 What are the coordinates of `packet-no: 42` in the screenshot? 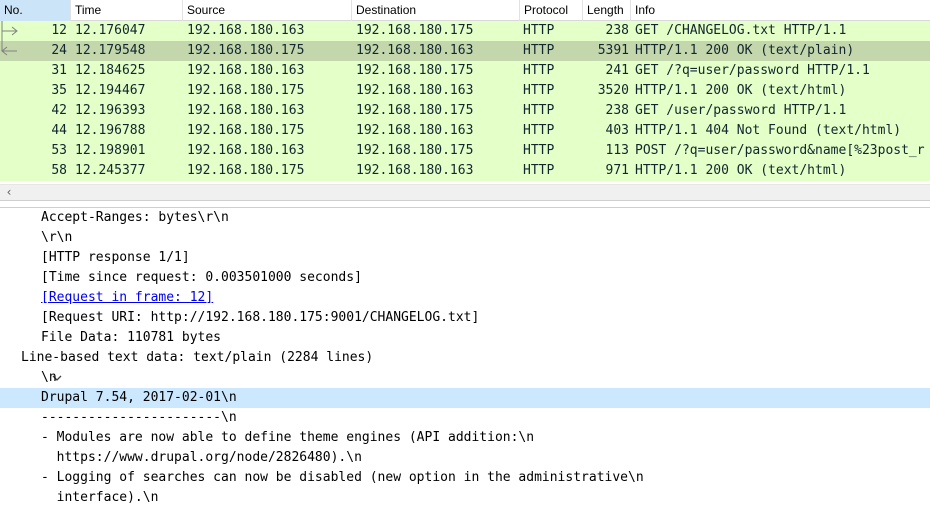 It's located at (59, 110).